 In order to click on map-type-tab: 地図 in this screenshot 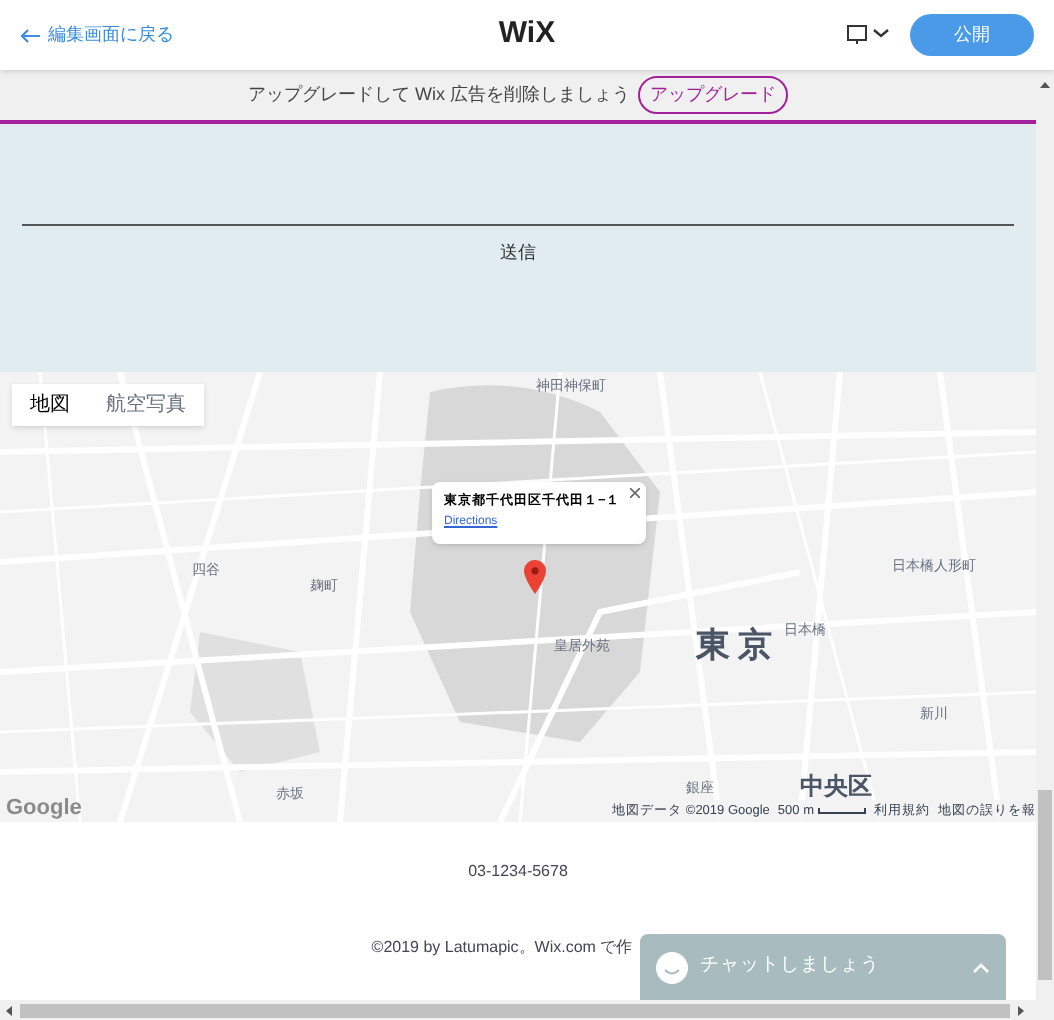, I will do `click(50, 405)`.